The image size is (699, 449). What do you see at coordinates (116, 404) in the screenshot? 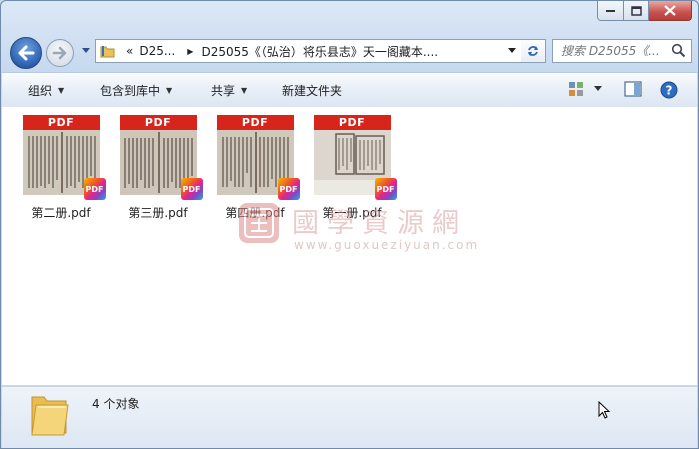
I see `item-count: 4 个对象` at bounding box center [116, 404].